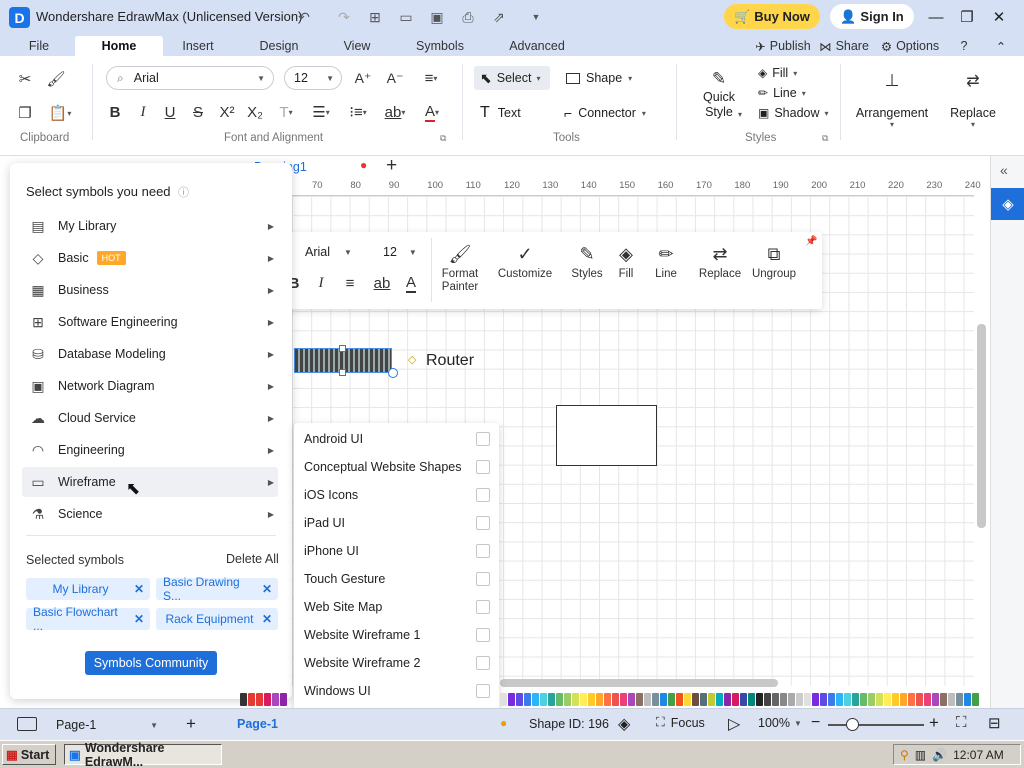 The image size is (1024, 768). What do you see at coordinates (872, 16) in the screenshot?
I see `sign-in-button: 👤 Sign In` at bounding box center [872, 16].